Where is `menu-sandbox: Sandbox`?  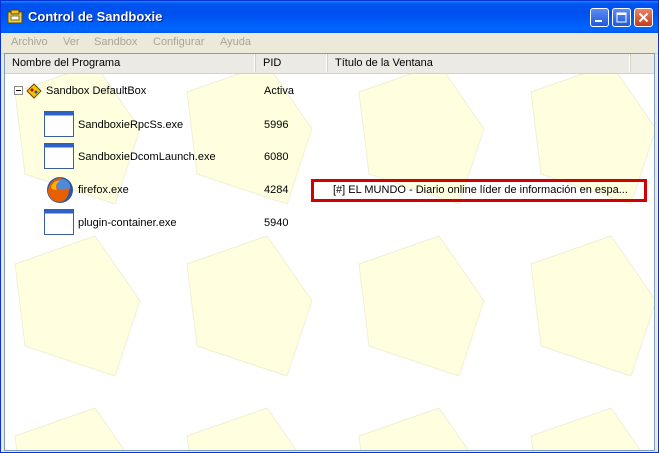
menu-sandbox: Sandbox is located at coordinates (115, 42).